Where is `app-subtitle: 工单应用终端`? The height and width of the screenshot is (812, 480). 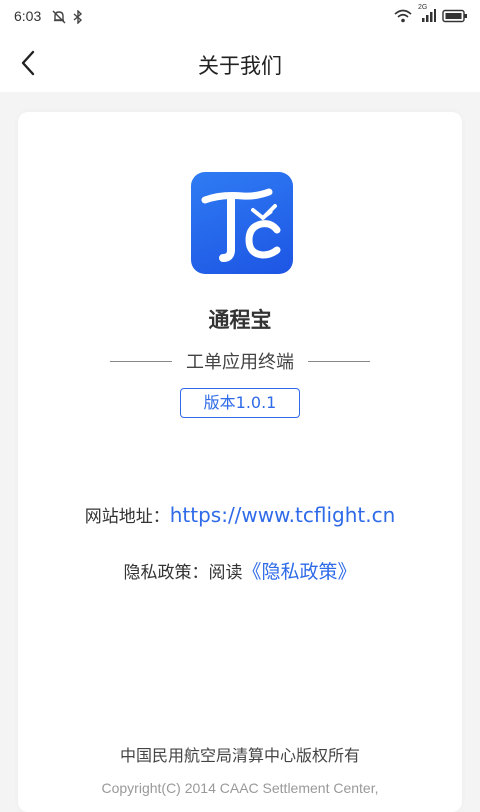 app-subtitle: 工单应用终端 is located at coordinates (240, 362).